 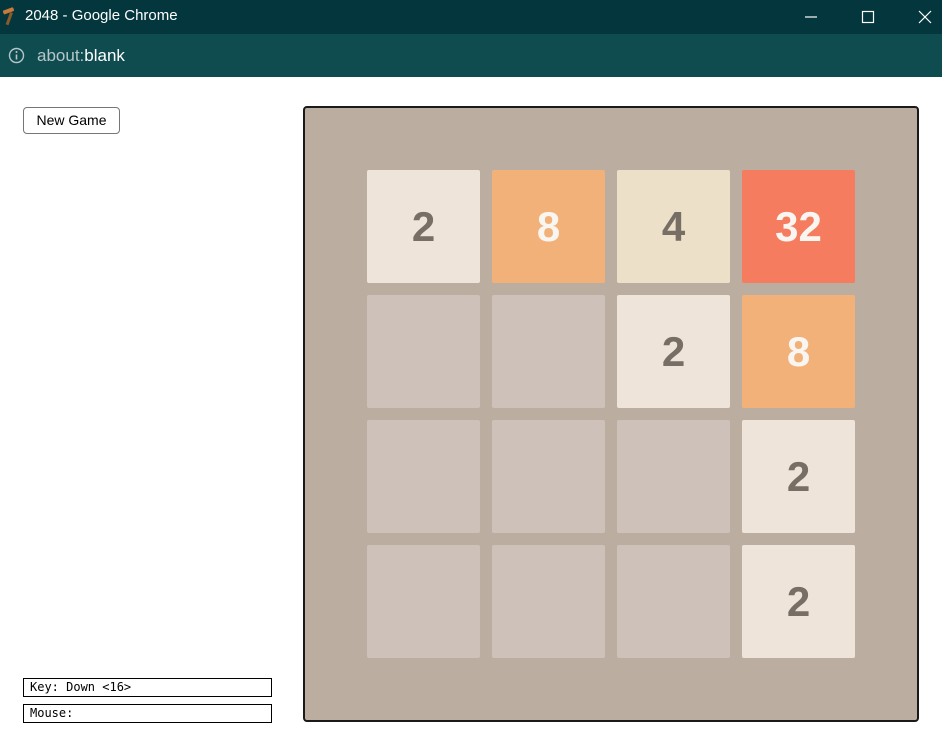 I want to click on tile-4: 4, so click(x=673, y=226).